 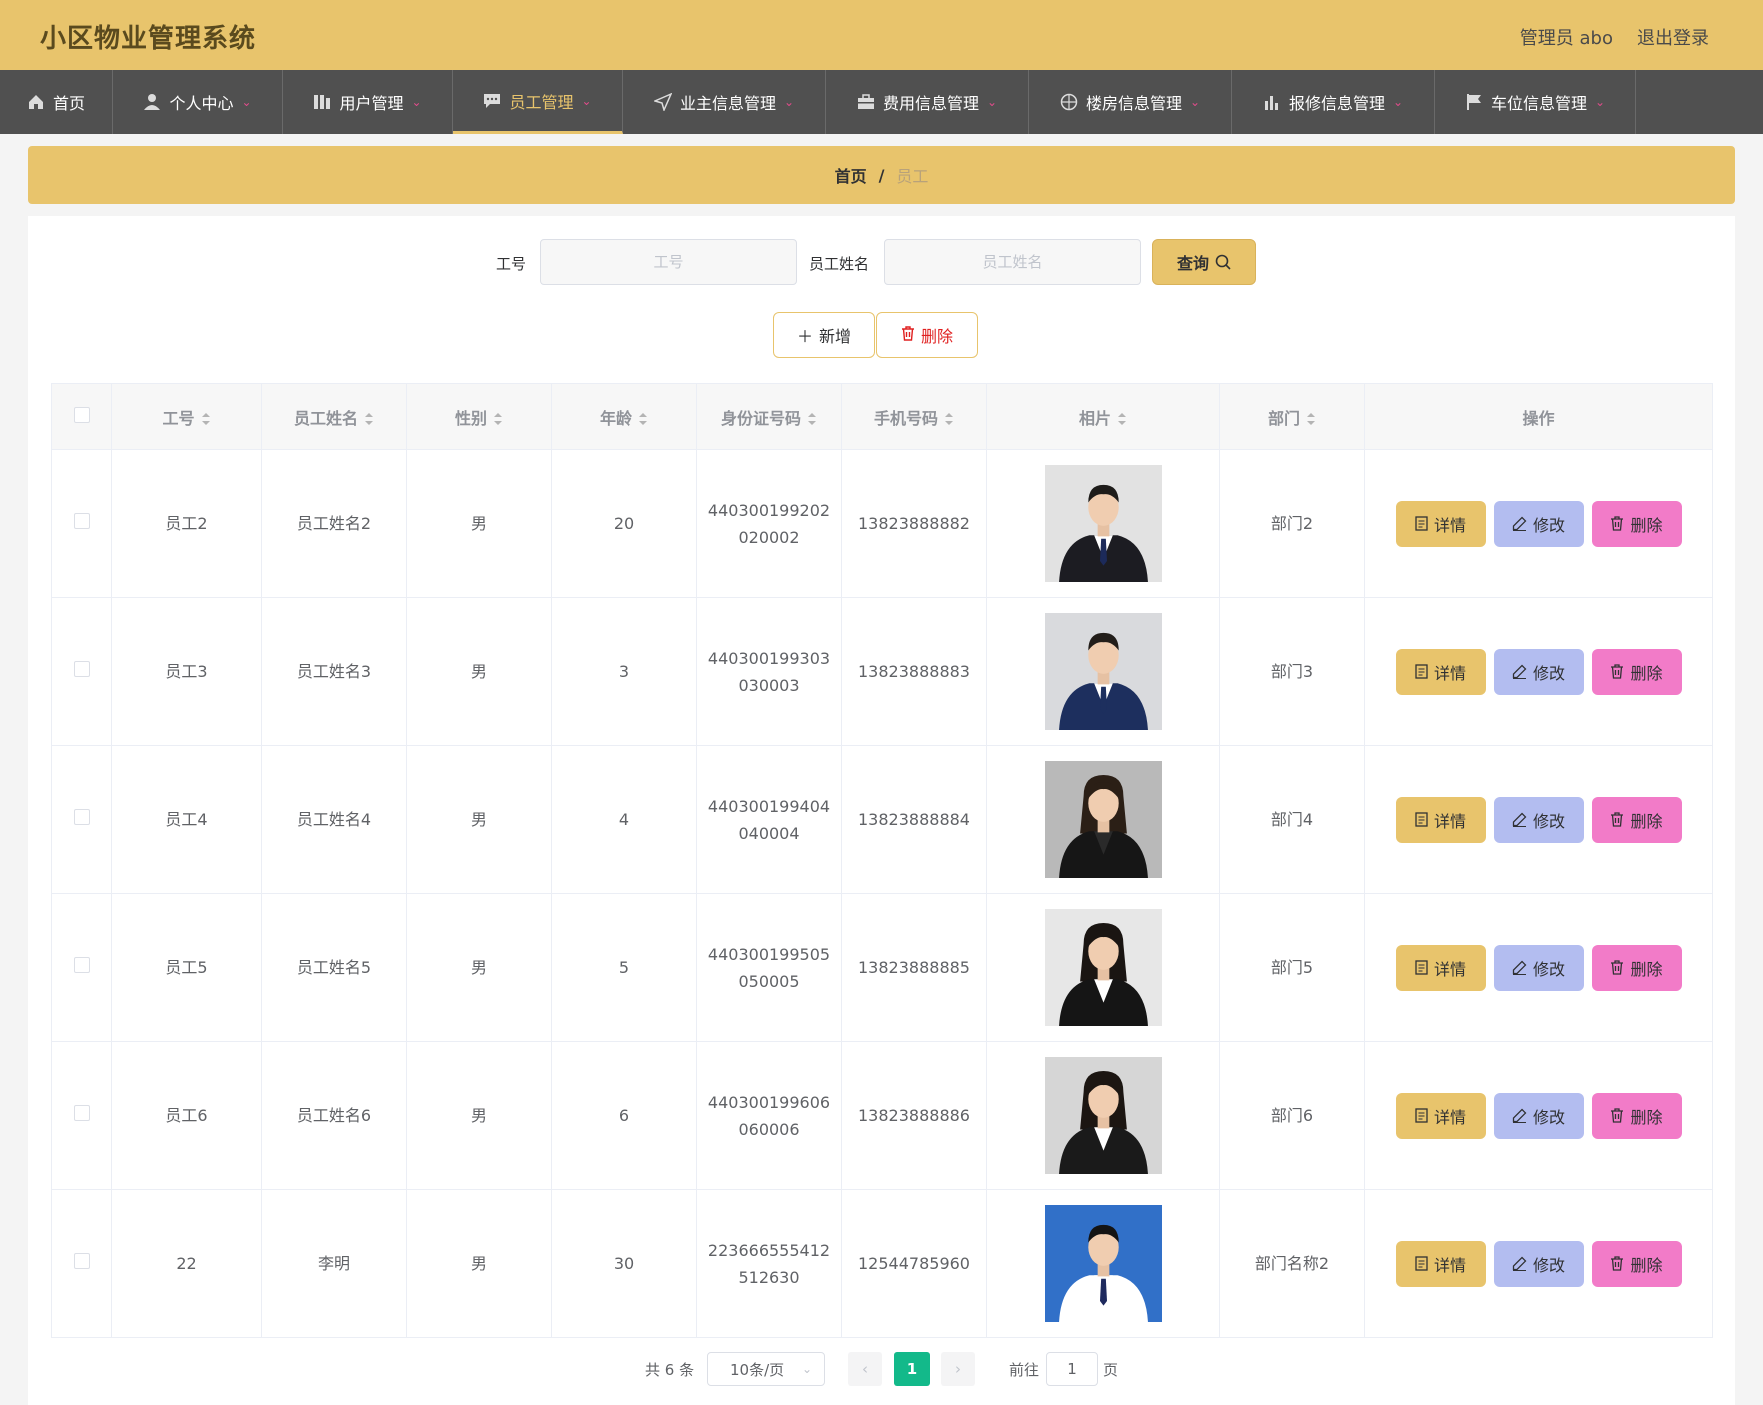 I want to click on nav-owner-info: 业主信息管理 ⌄, so click(x=724, y=102).